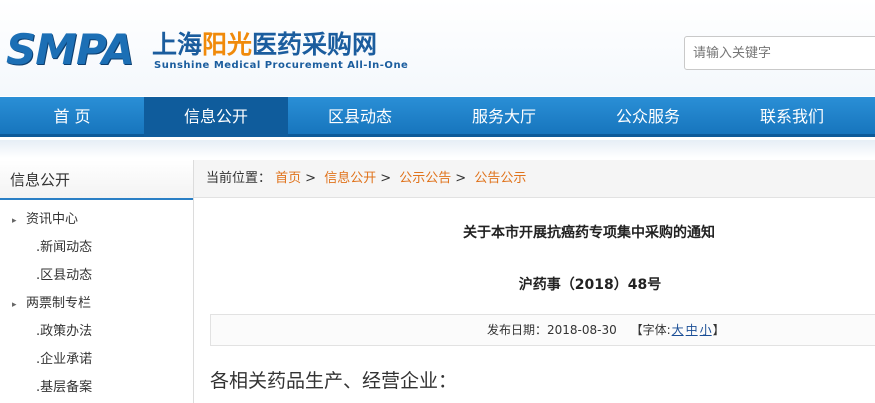  What do you see at coordinates (706, 330) in the screenshot?
I see `font-size-small-link: 小` at bounding box center [706, 330].